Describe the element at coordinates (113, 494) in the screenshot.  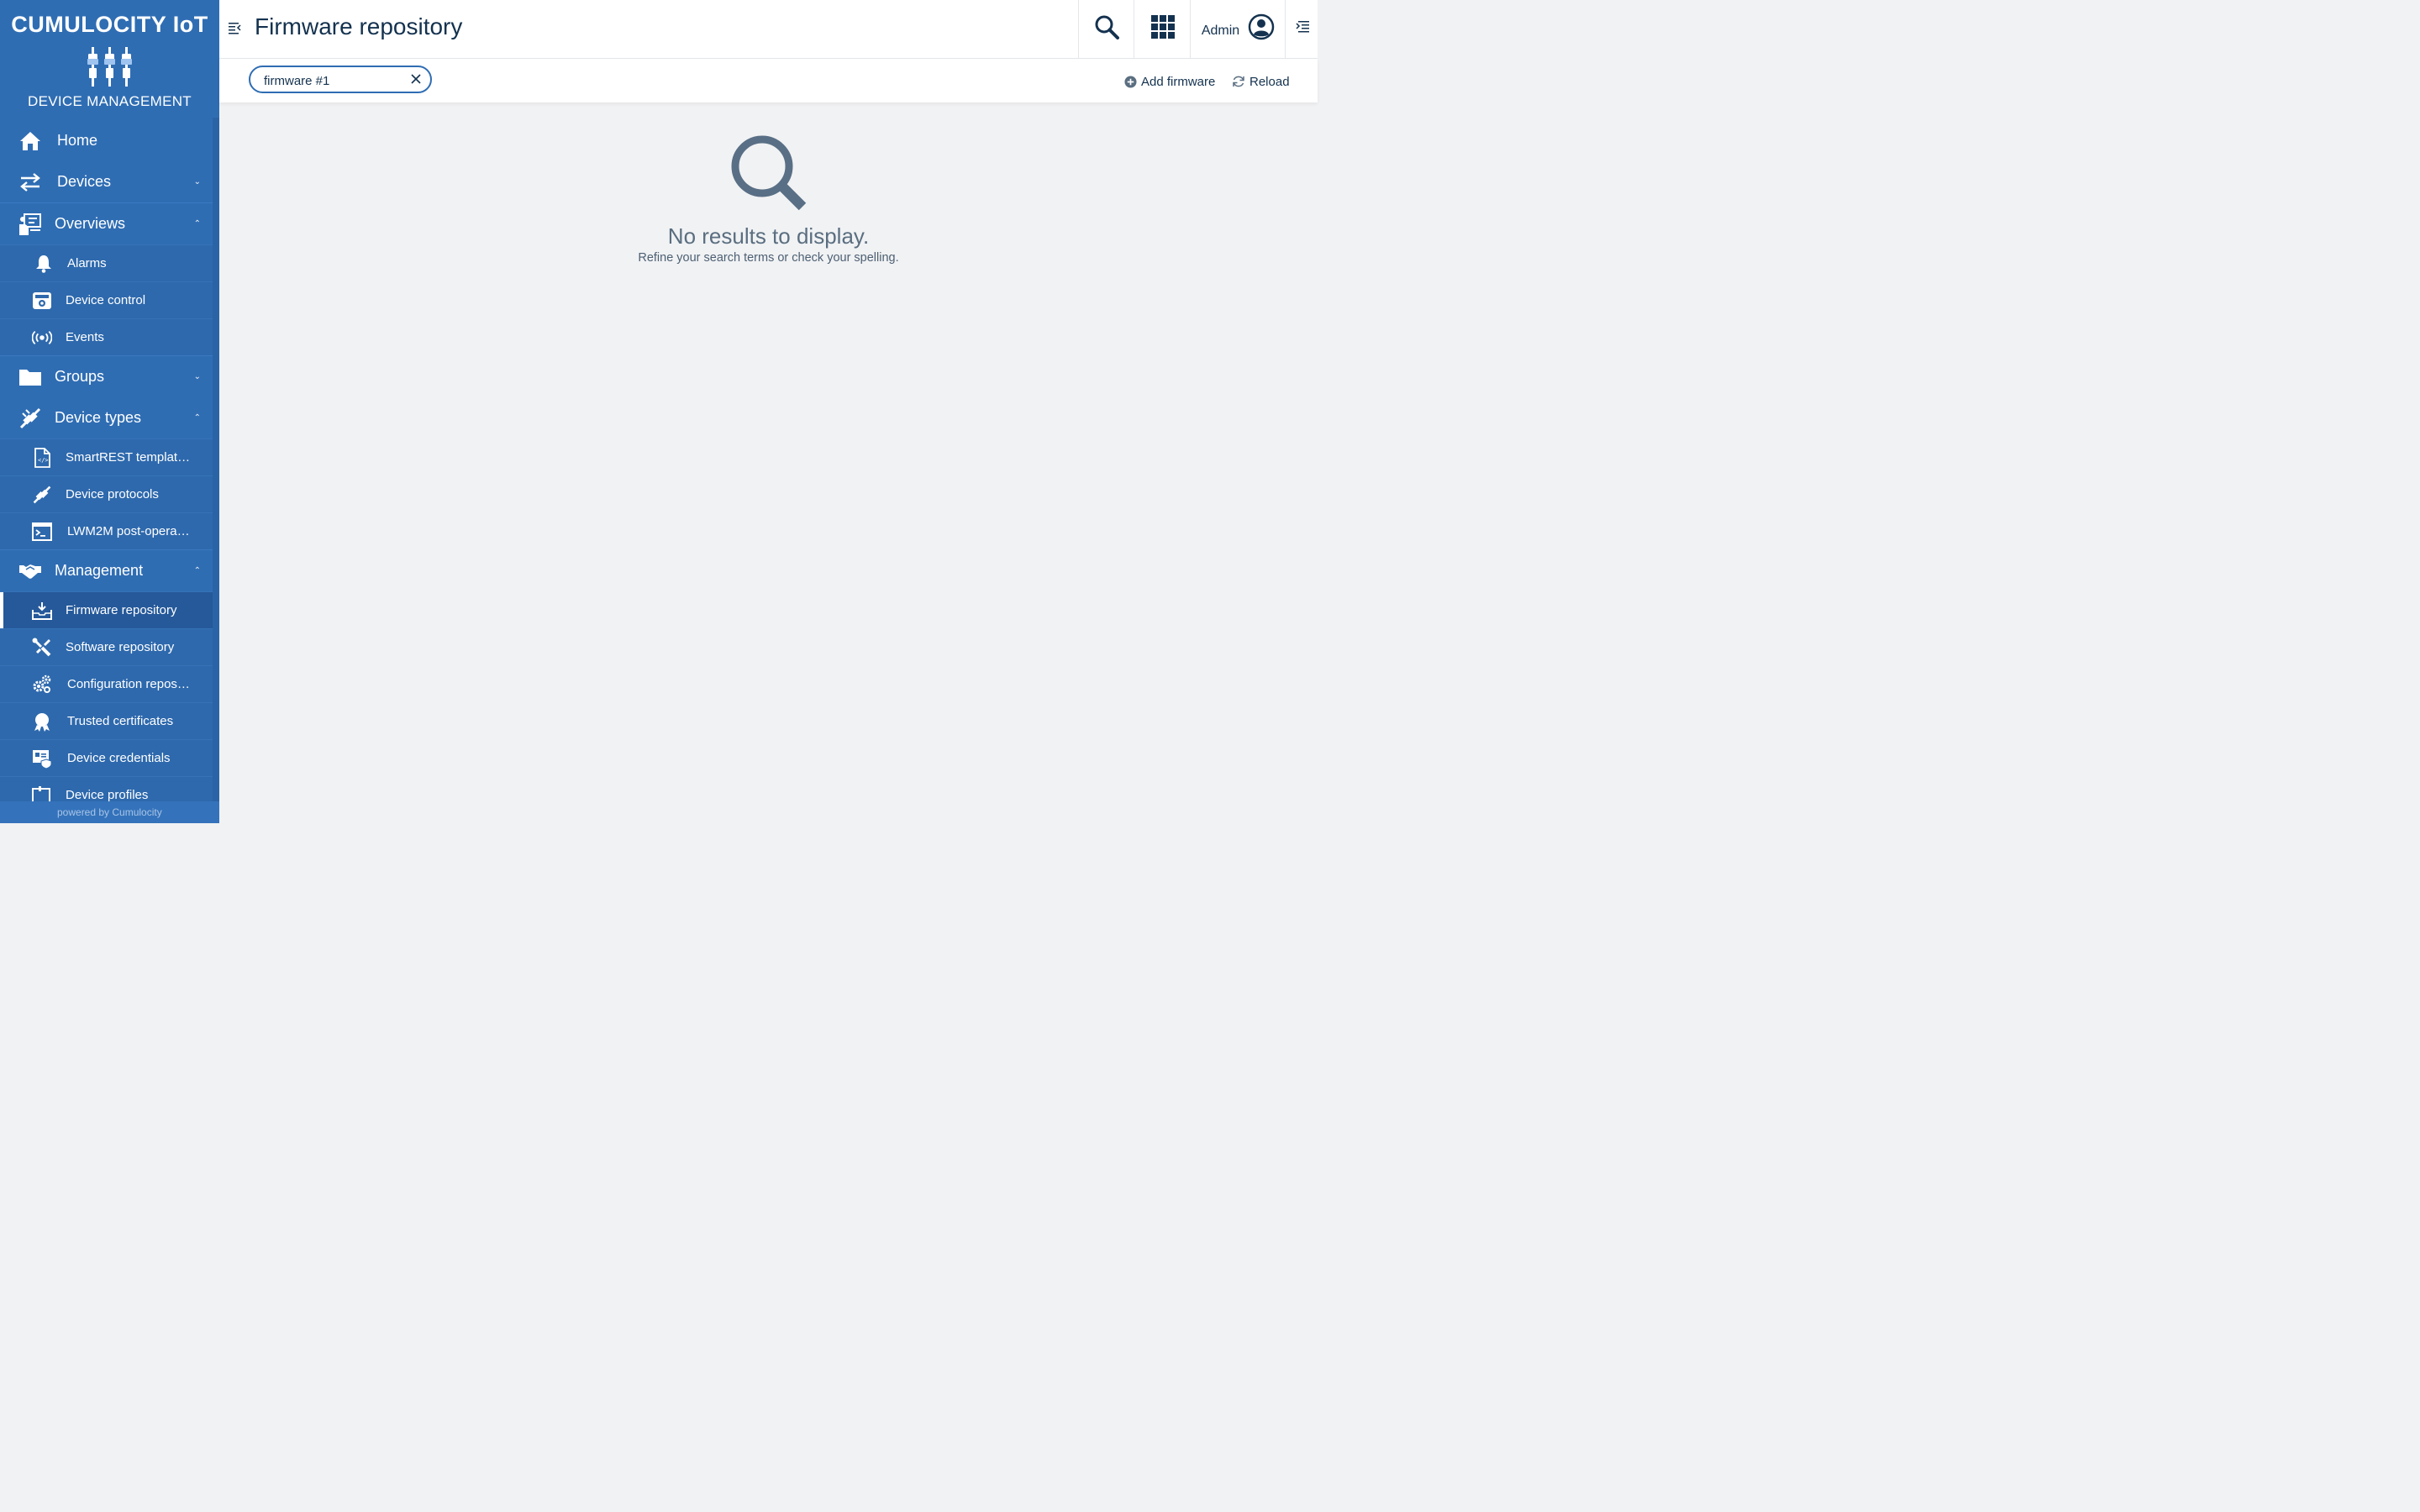
I see `sidebar-item-label: Device protocols` at that location.